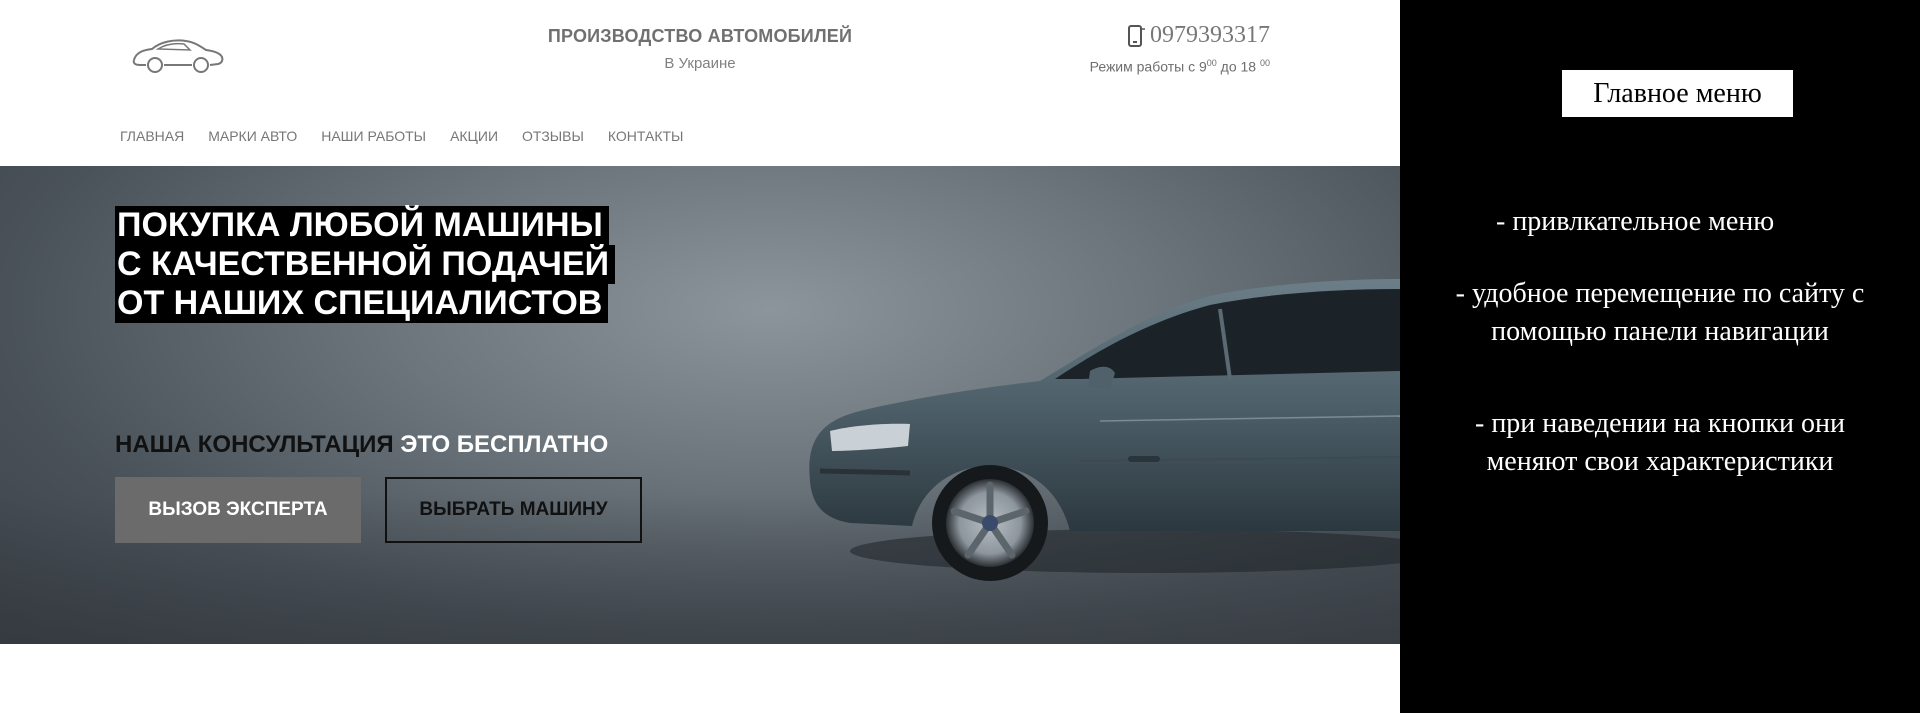  Describe the element at coordinates (1148, 66) in the screenshot. I see `hours-prefix: Режим работы с 9` at that location.